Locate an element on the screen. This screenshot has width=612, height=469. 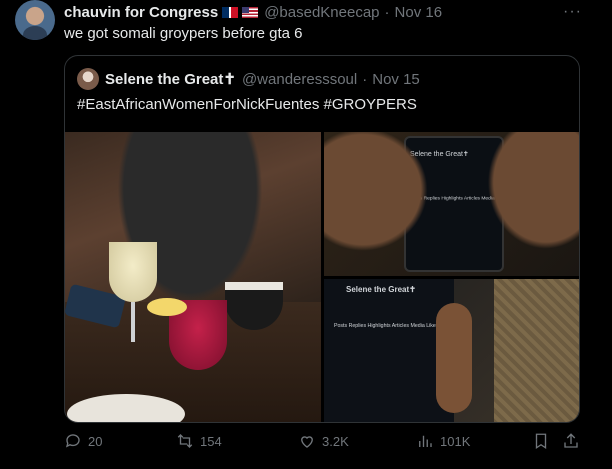
like-count: 3.2K is located at coordinates (335, 441).